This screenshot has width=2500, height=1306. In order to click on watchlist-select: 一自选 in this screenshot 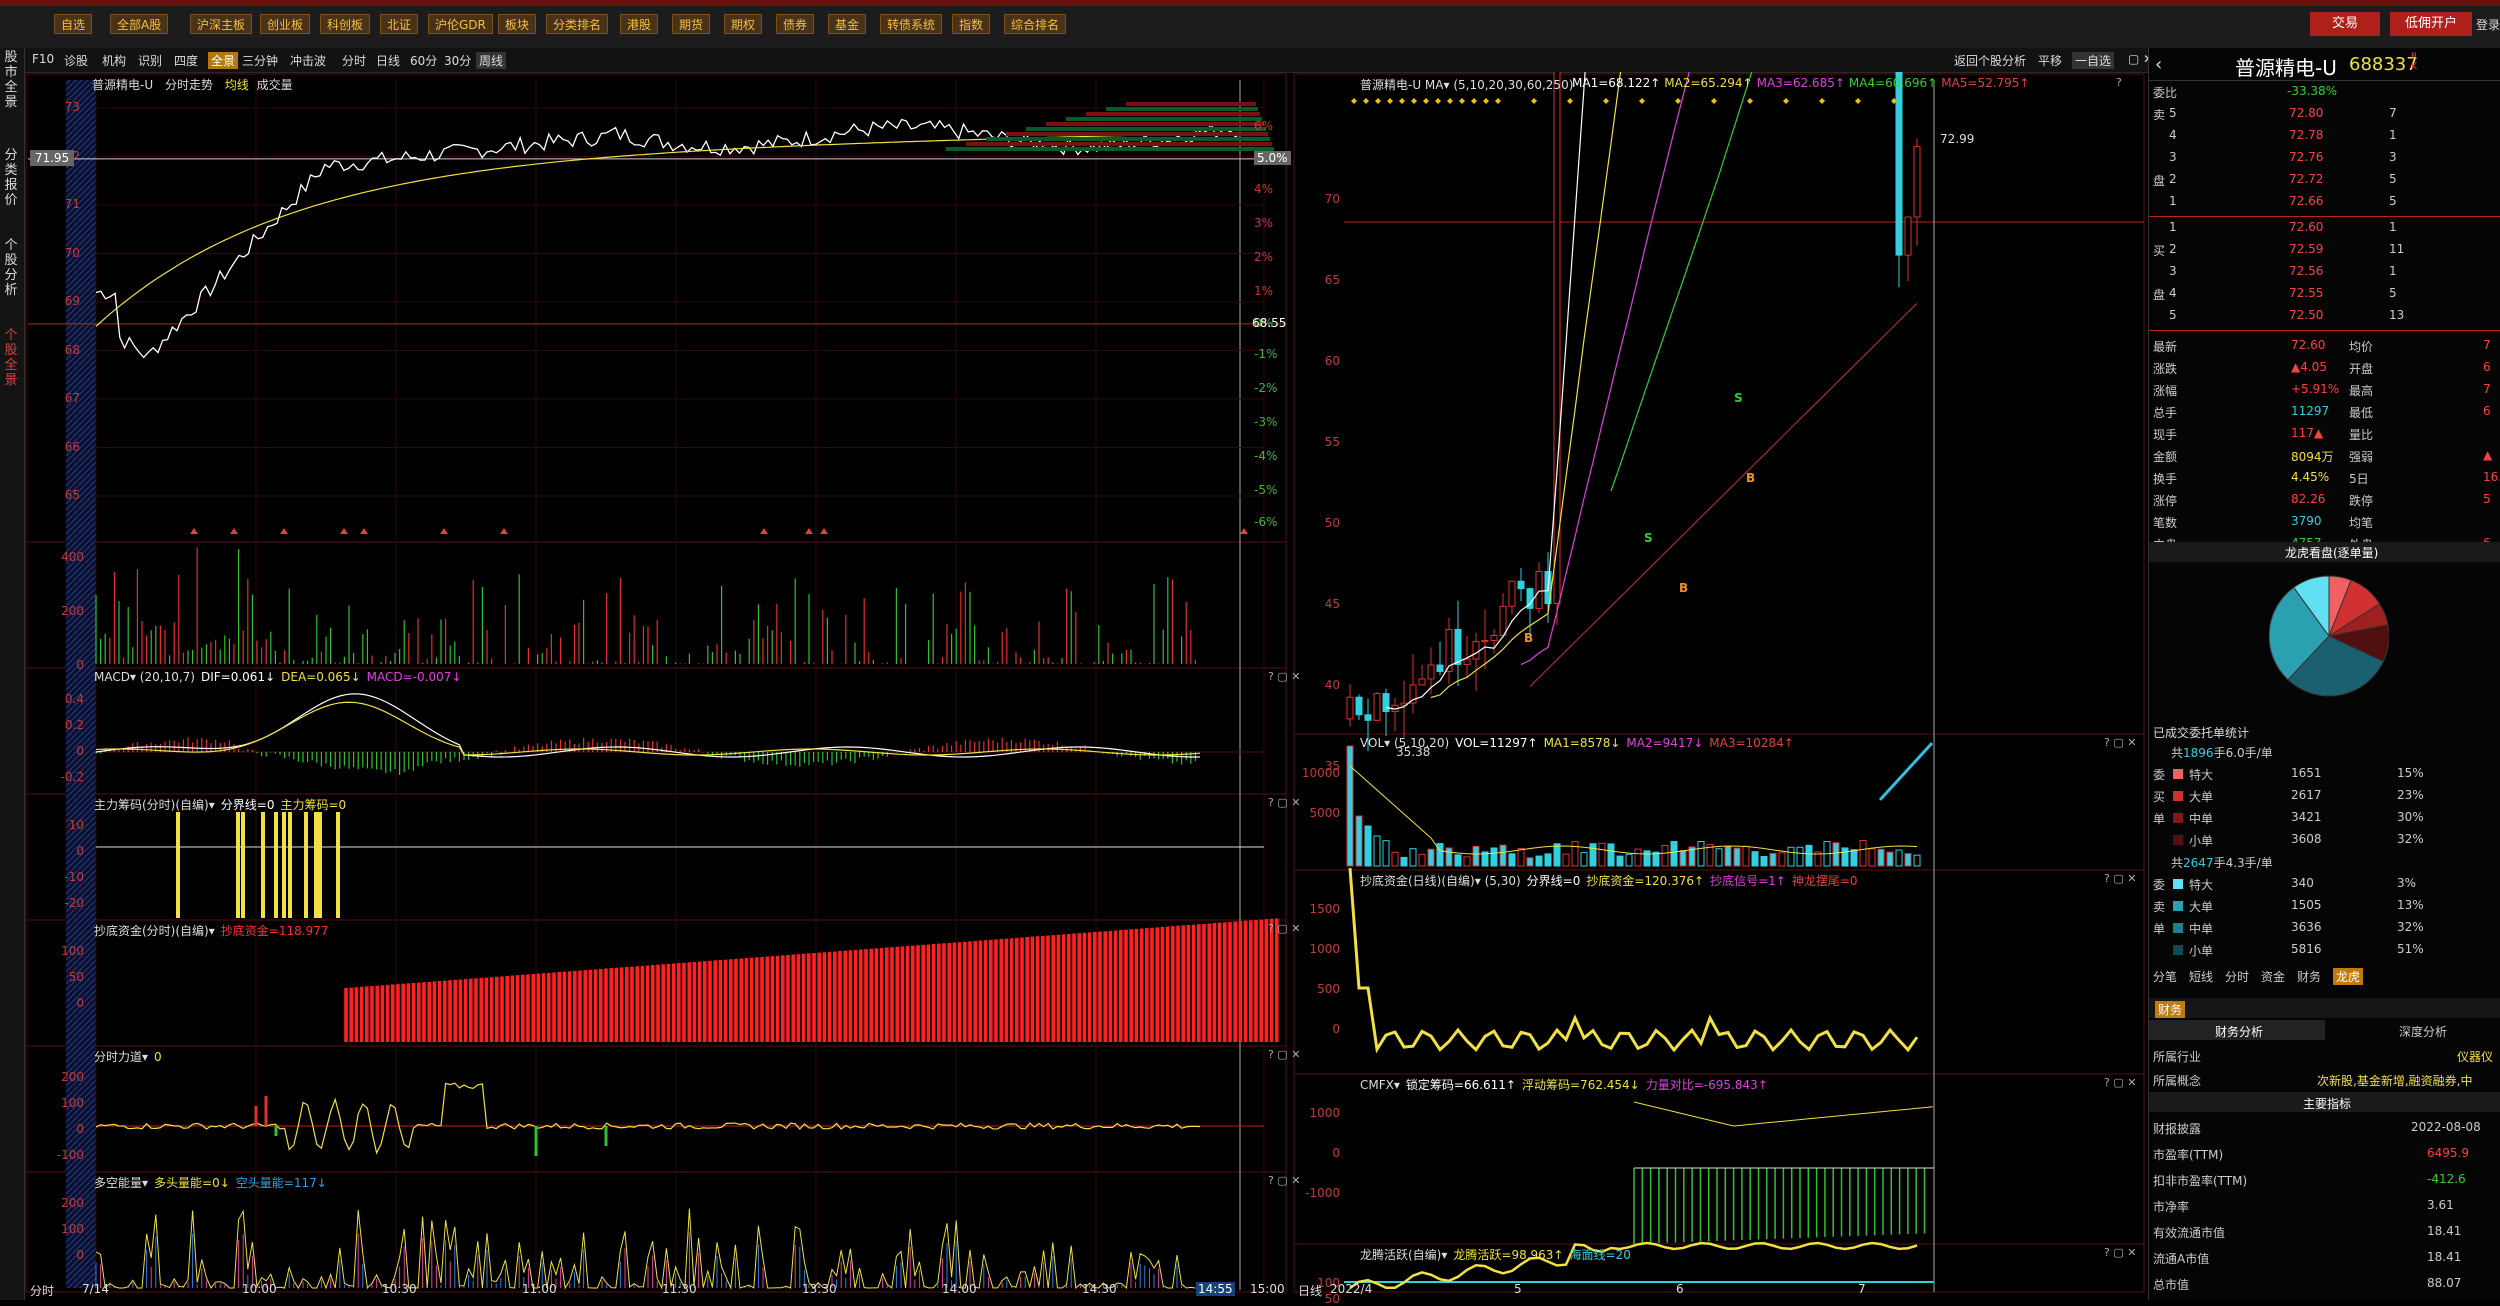, I will do `click(2093, 60)`.